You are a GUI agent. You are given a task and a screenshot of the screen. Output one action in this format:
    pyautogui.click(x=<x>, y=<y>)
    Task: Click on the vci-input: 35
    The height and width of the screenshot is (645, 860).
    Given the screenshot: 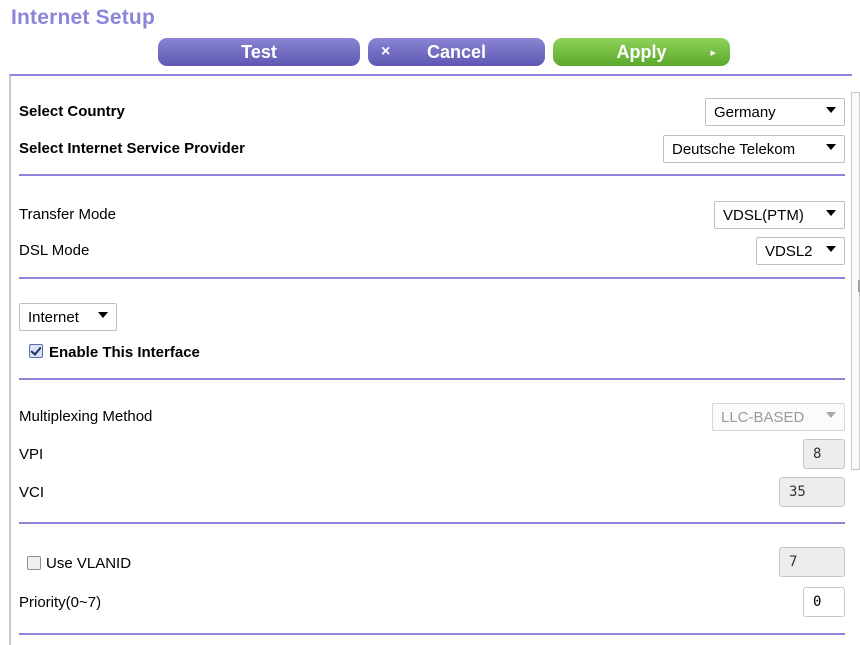 What is the action you would take?
    pyautogui.click(x=812, y=492)
    